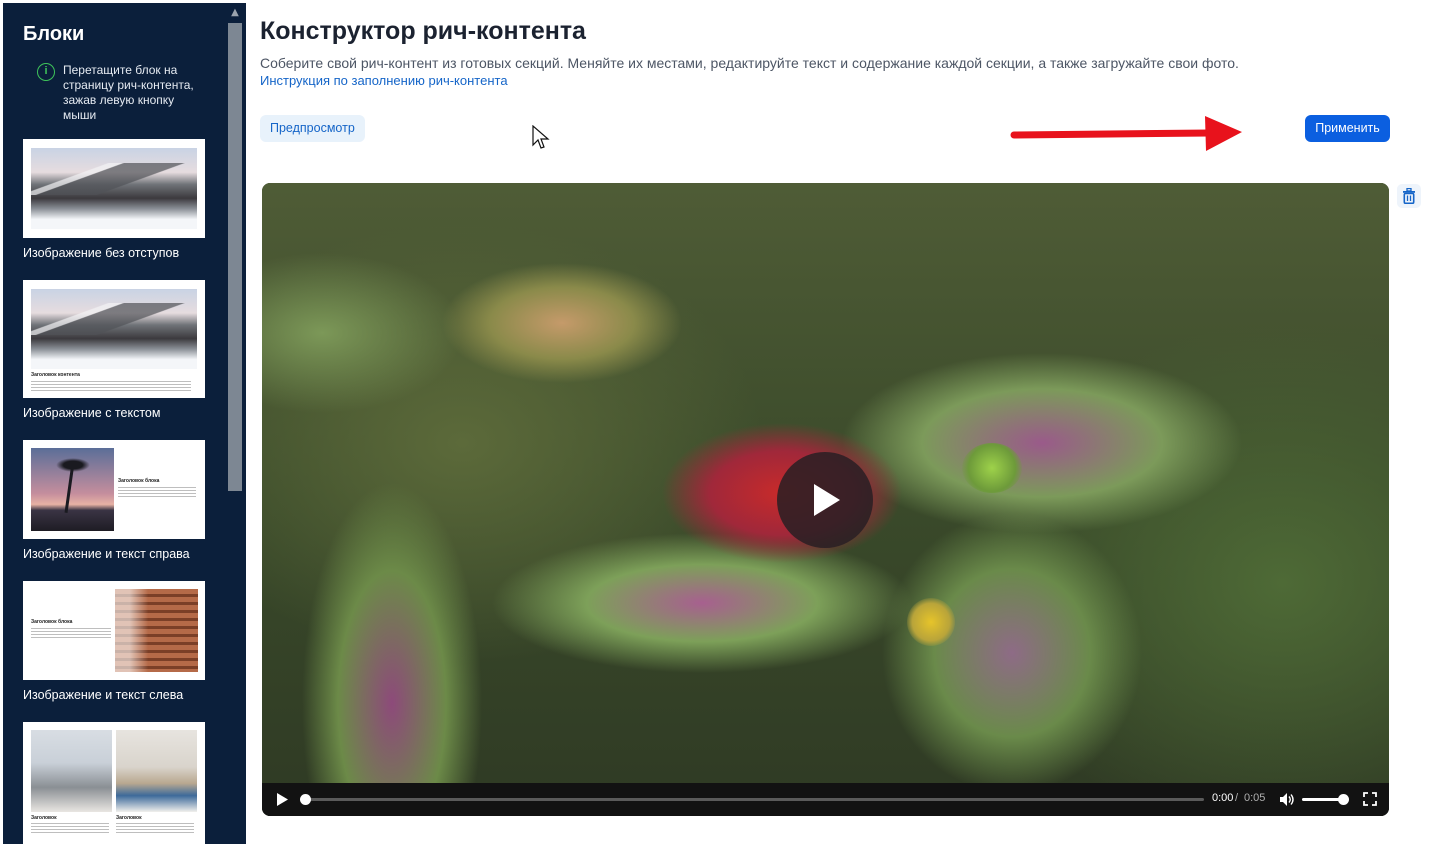 The width and height of the screenshot is (1433, 844). I want to click on living-room-image, so click(156, 771).